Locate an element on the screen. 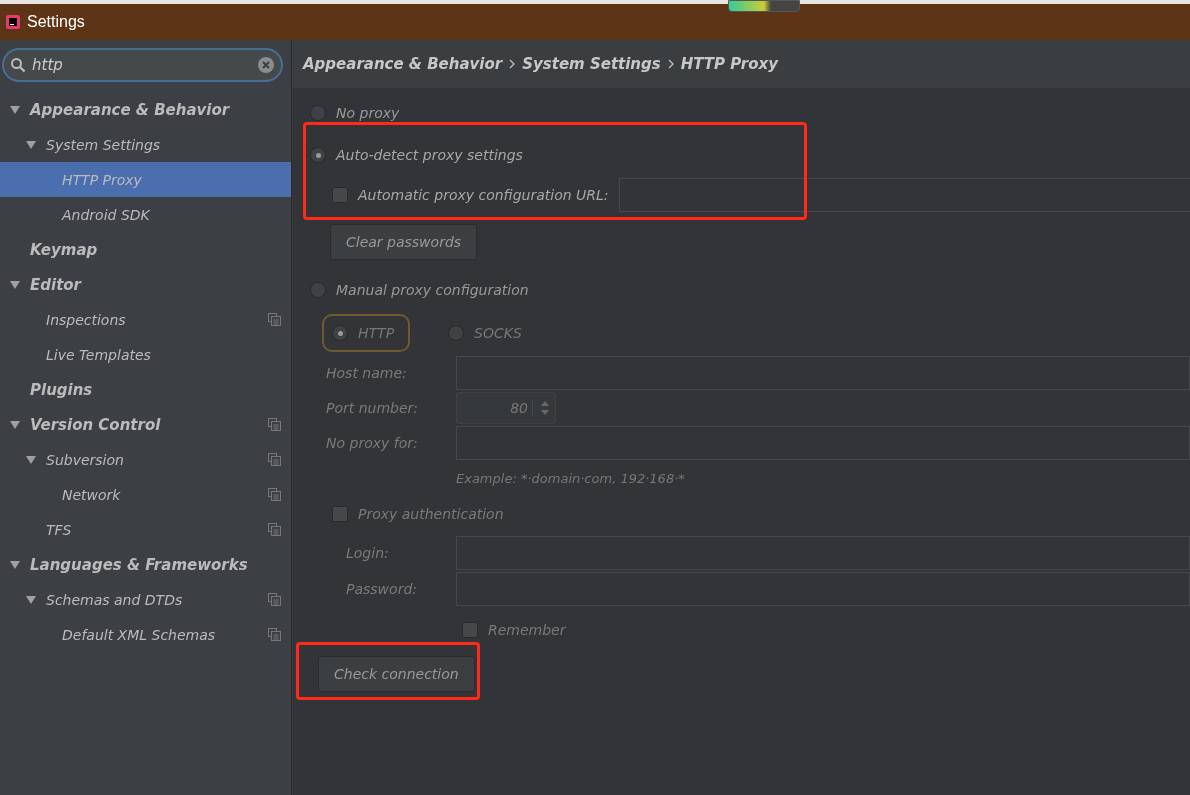  example-hint: Example: *·domain·com, 192·168·* is located at coordinates (571, 479).